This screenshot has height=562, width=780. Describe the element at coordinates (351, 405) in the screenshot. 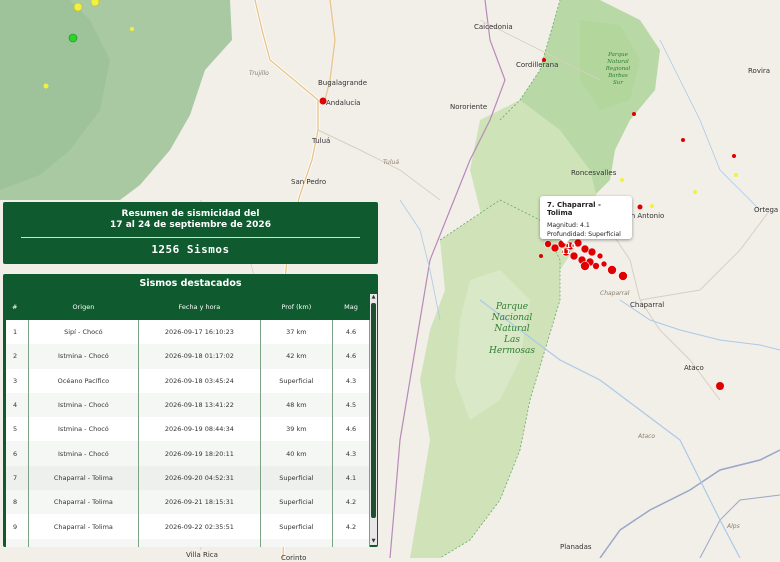

I see `cell-magnitude: 4.5` at that location.